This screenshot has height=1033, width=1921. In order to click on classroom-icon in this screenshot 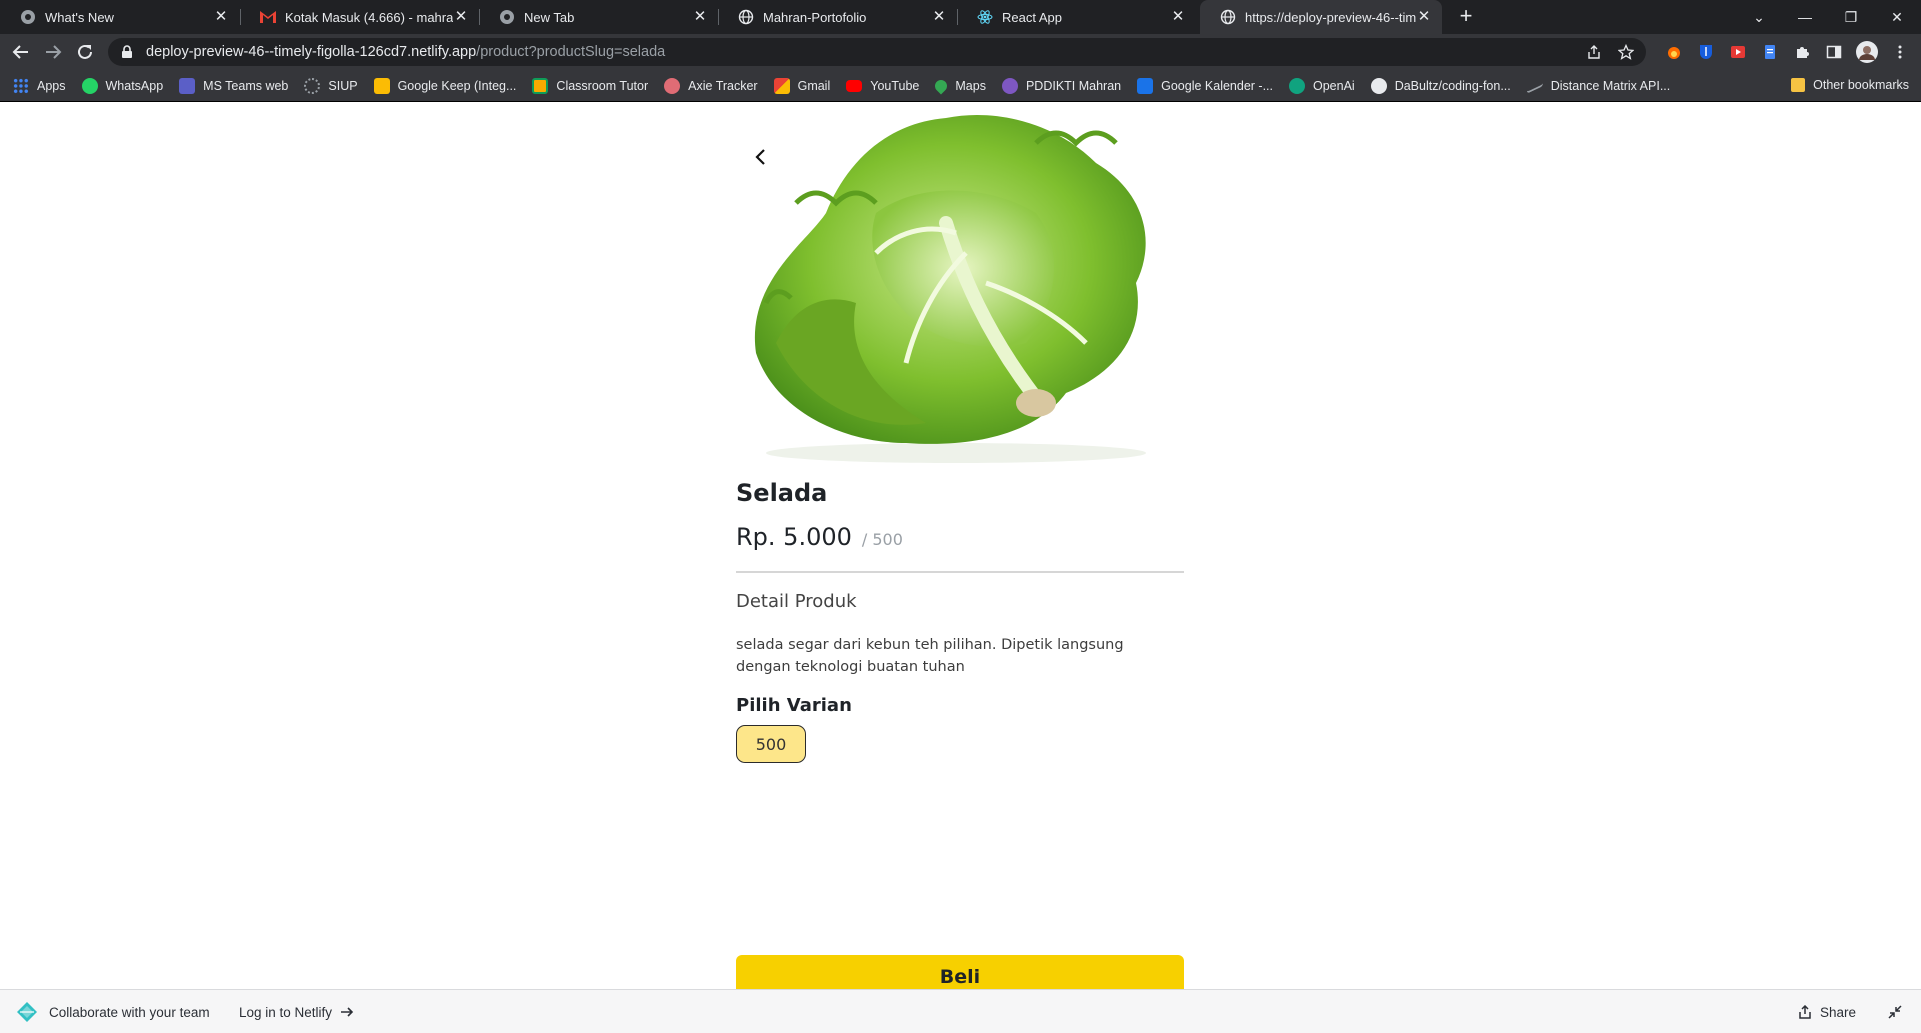, I will do `click(540, 85)`.